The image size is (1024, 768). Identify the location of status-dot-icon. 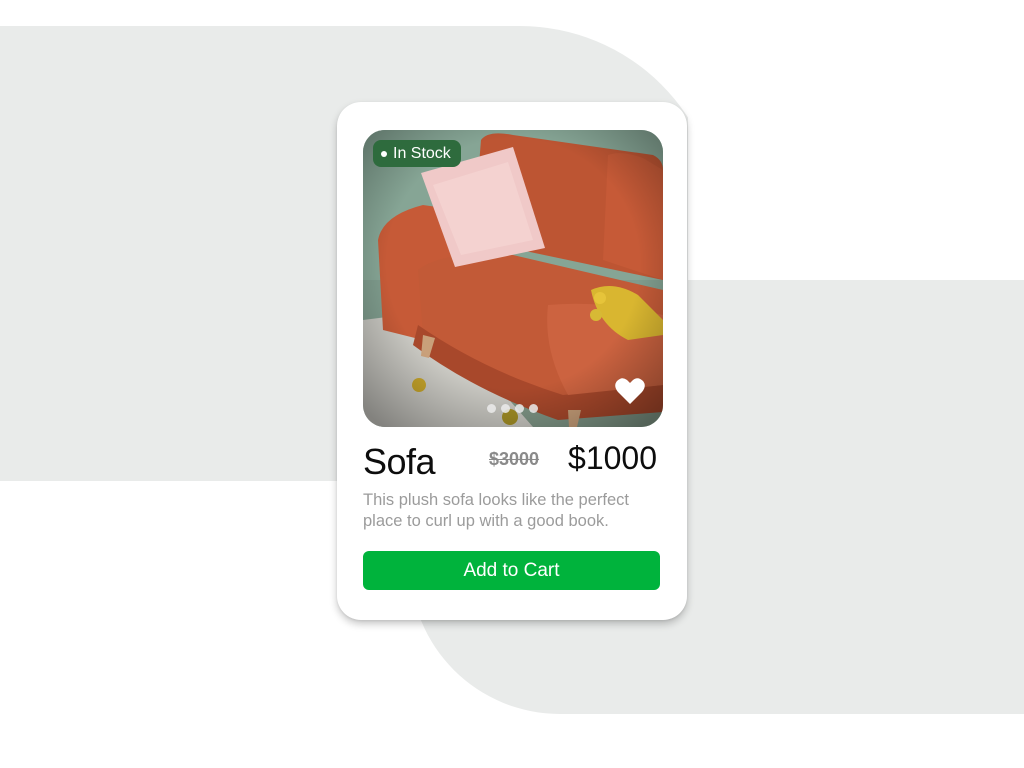
(384, 153).